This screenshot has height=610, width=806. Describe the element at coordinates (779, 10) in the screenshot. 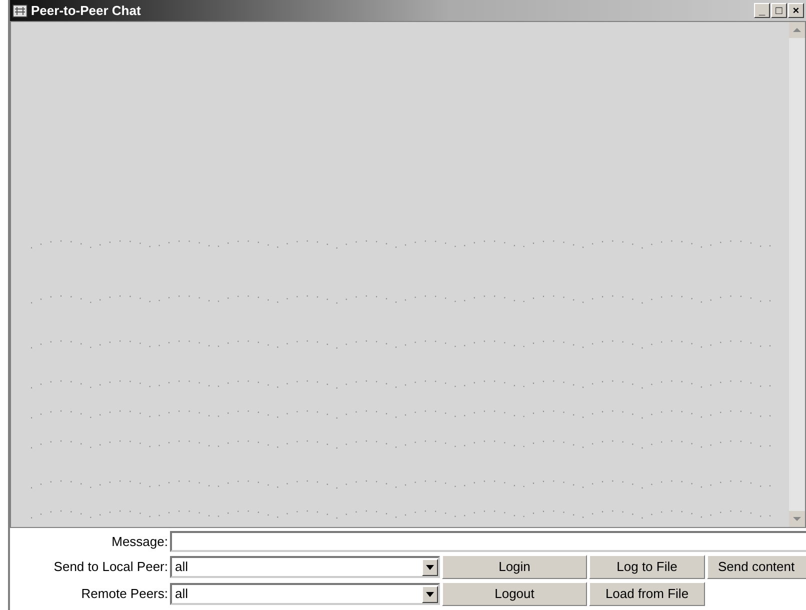

I see `maximize-button: □` at that location.